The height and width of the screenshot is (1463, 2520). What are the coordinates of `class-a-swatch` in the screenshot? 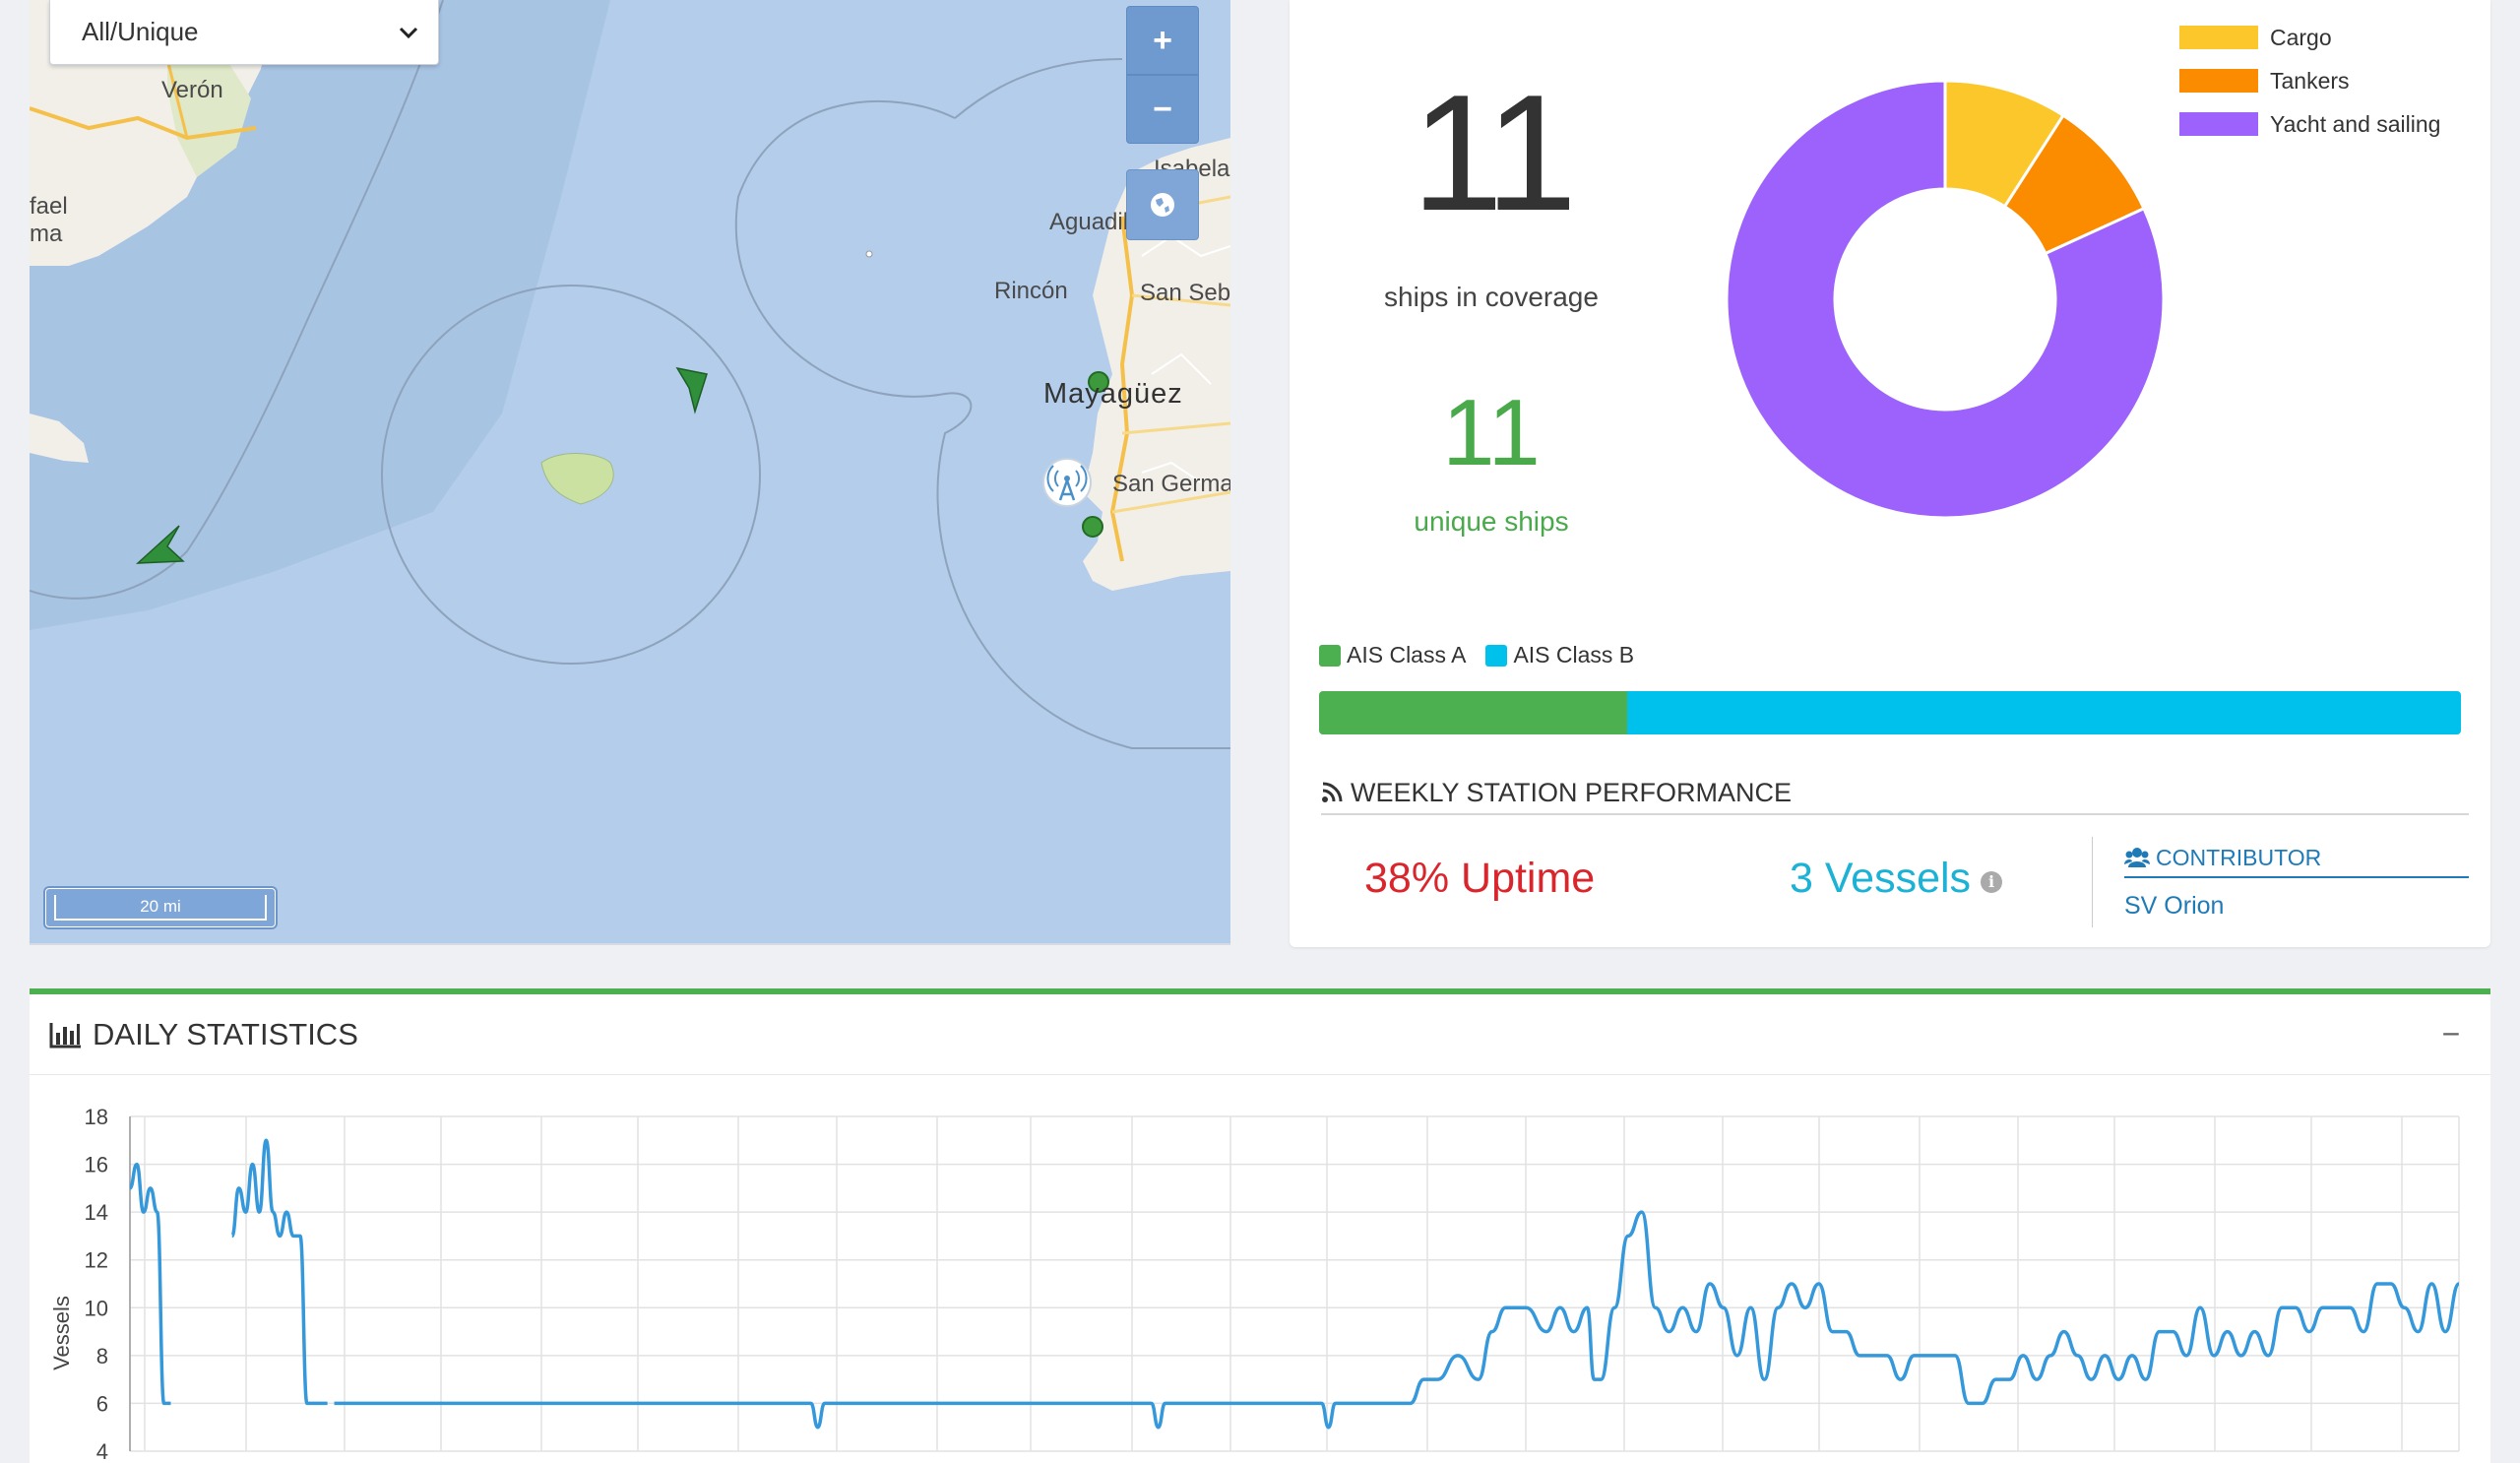 It's located at (1330, 655).